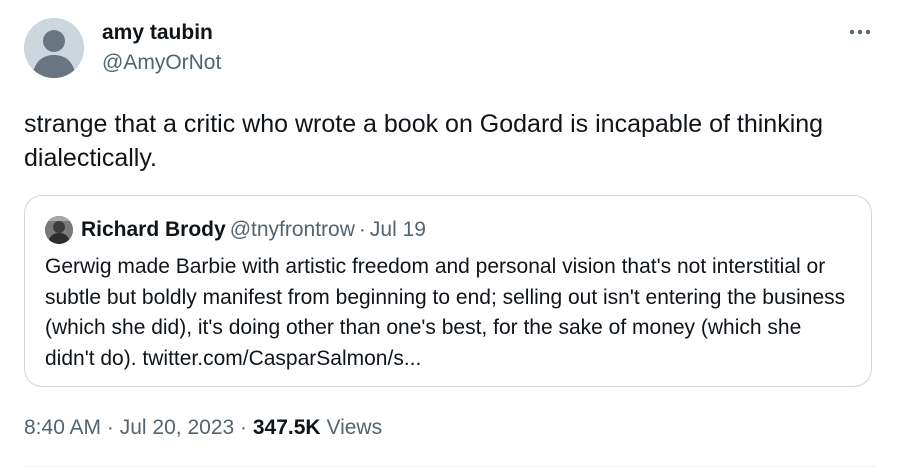 The height and width of the screenshot is (472, 901). I want to click on tweet-time: 8:40 AM, so click(62, 427).